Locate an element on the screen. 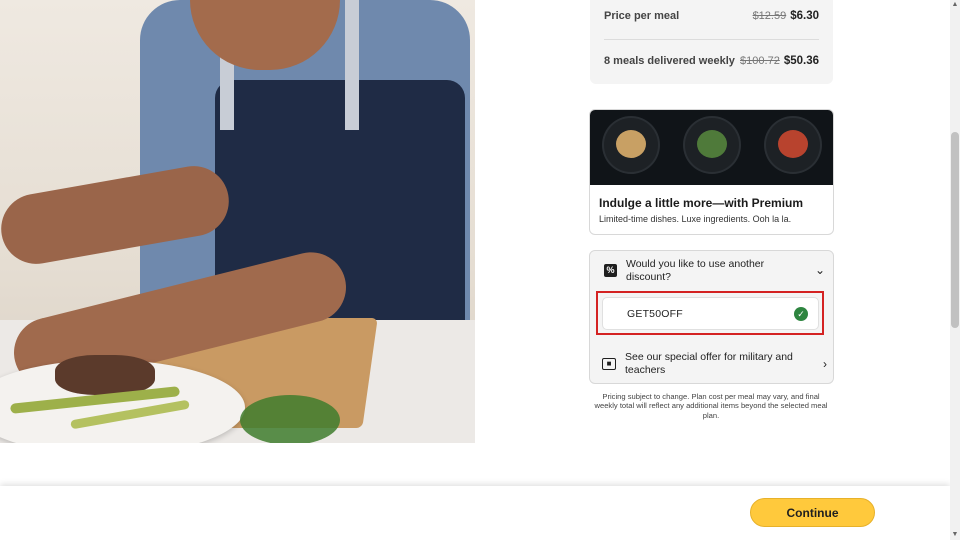  scrollbar-thumb is located at coordinates (955, 230).